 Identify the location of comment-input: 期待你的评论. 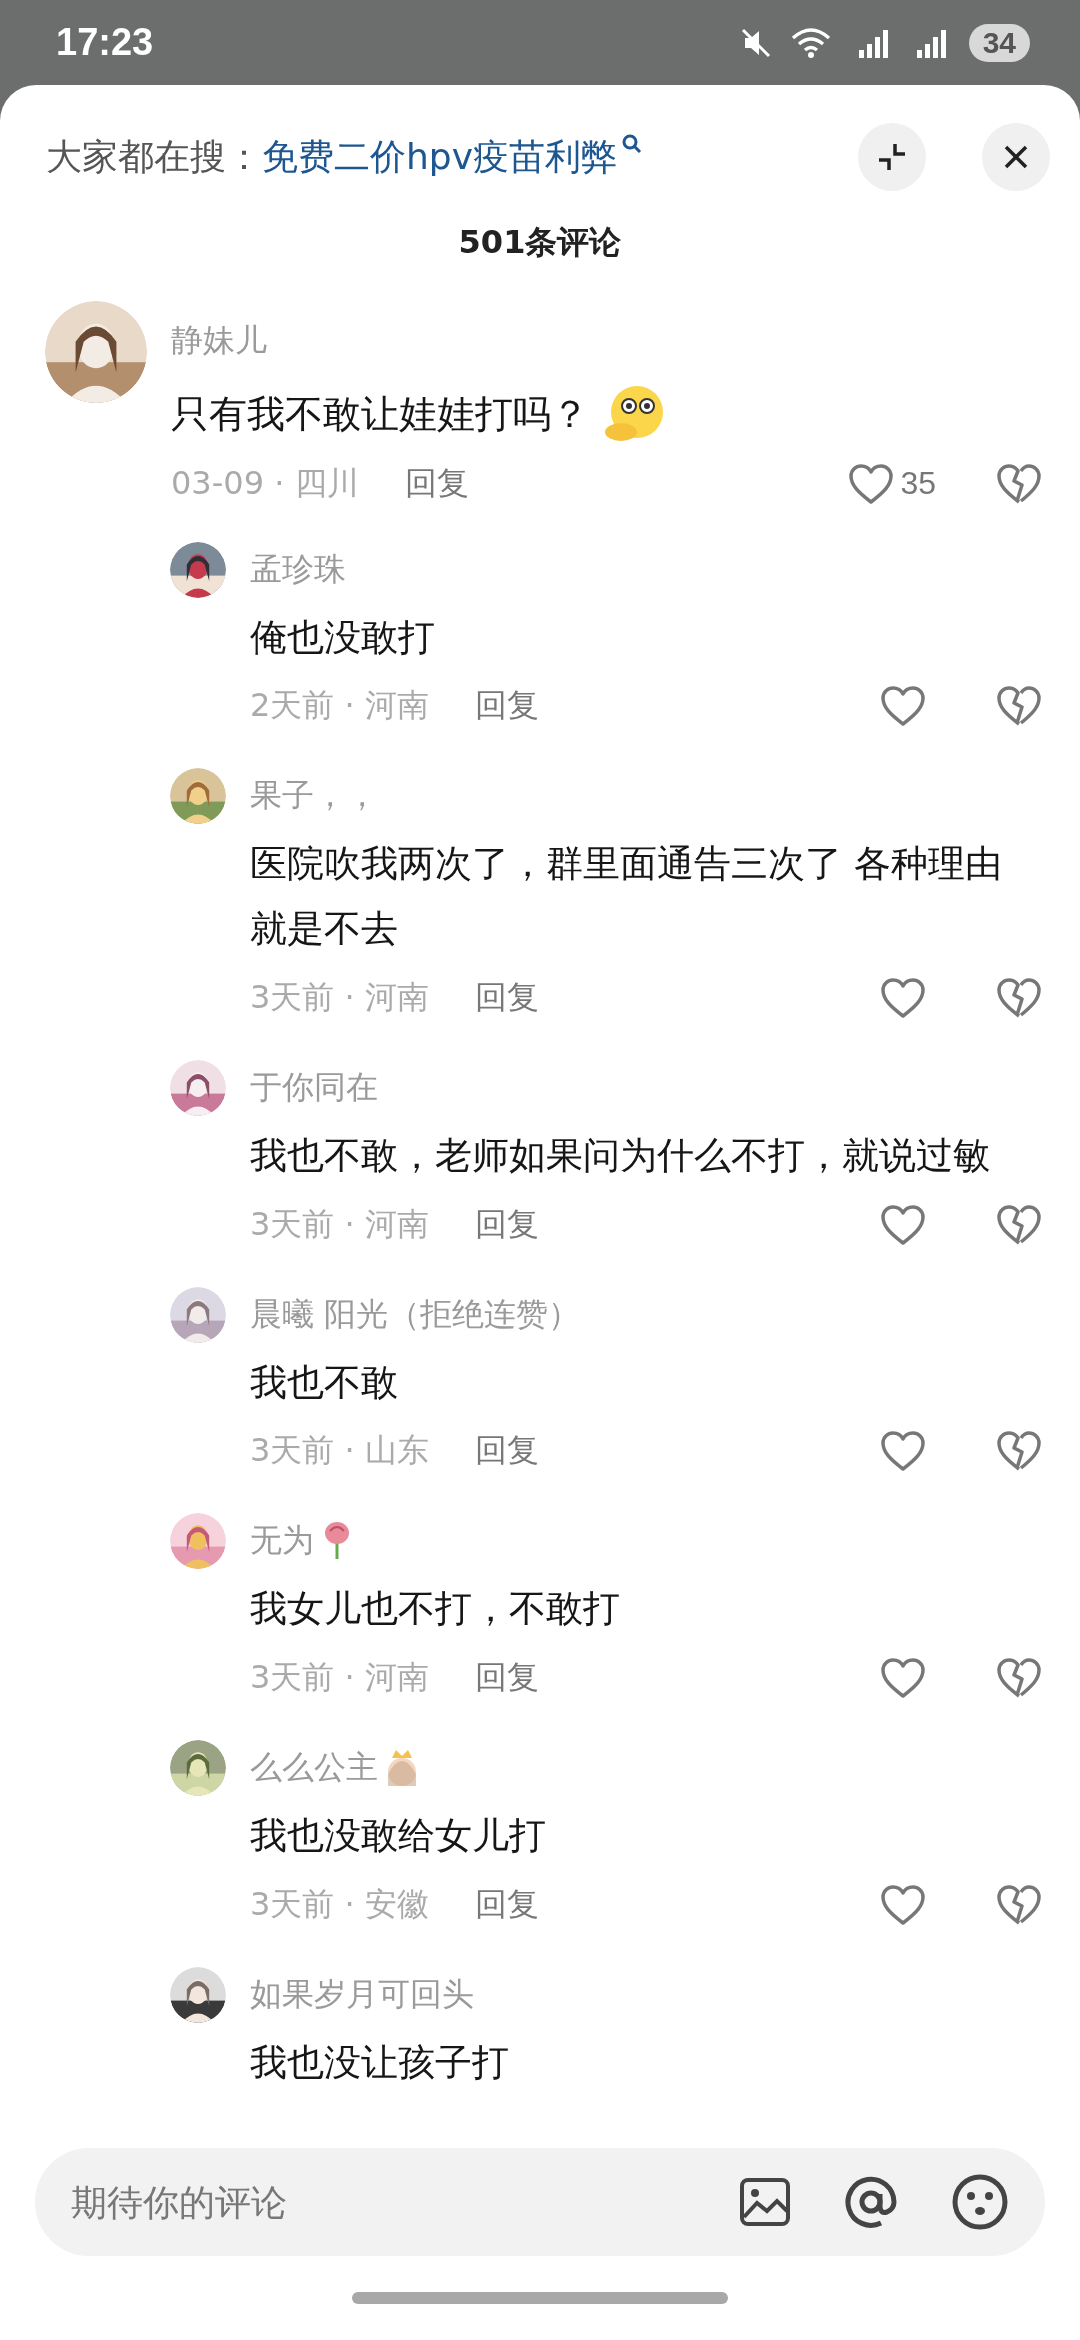
(378, 2202).